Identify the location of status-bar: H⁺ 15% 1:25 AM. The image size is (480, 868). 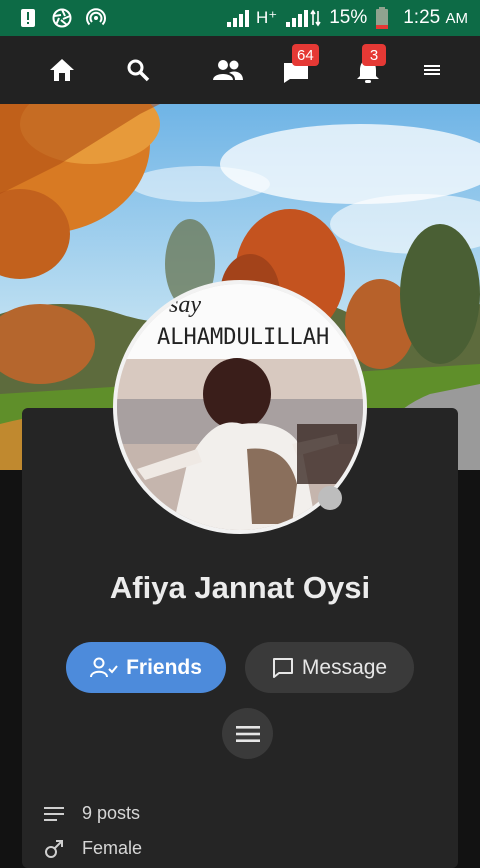
(240, 18).